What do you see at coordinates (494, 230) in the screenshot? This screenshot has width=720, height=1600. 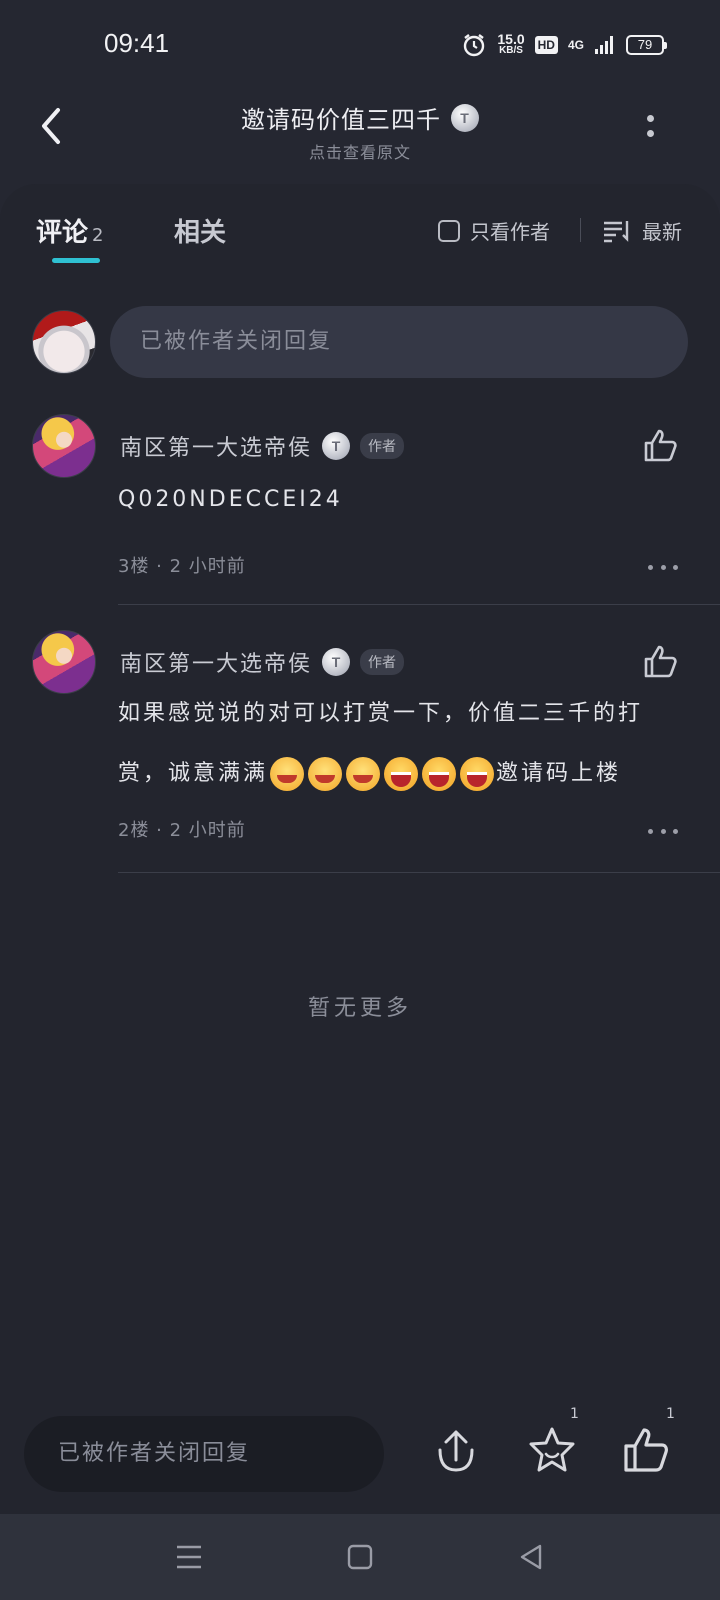 I see `author-only-toggle: 只看作者` at bounding box center [494, 230].